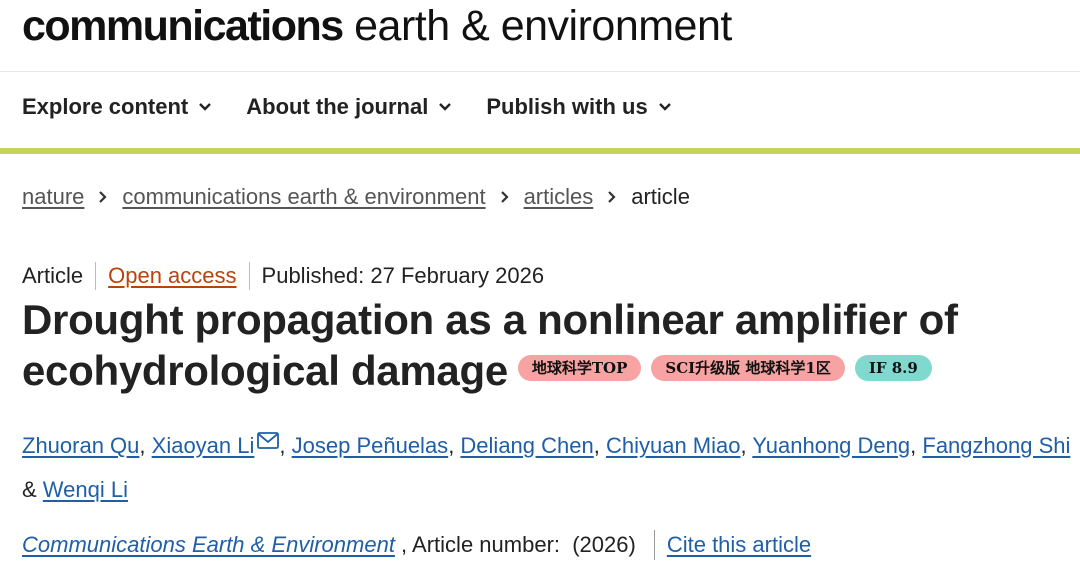  What do you see at coordinates (53, 275) in the screenshot?
I see `article-type: Article` at bounding box center [53, 275].